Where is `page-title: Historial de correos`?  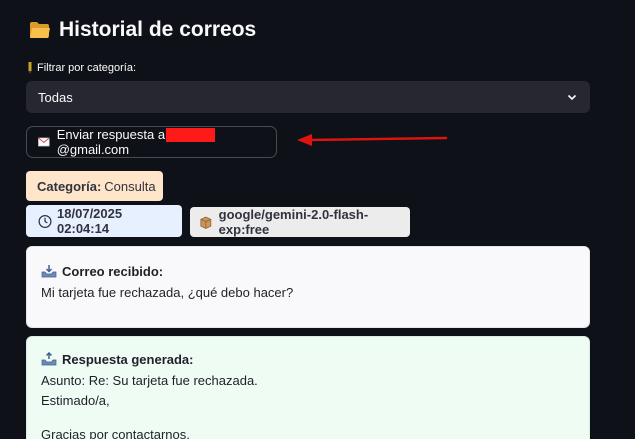
page-title: Historial de correos is located at coordinates (158, 29).